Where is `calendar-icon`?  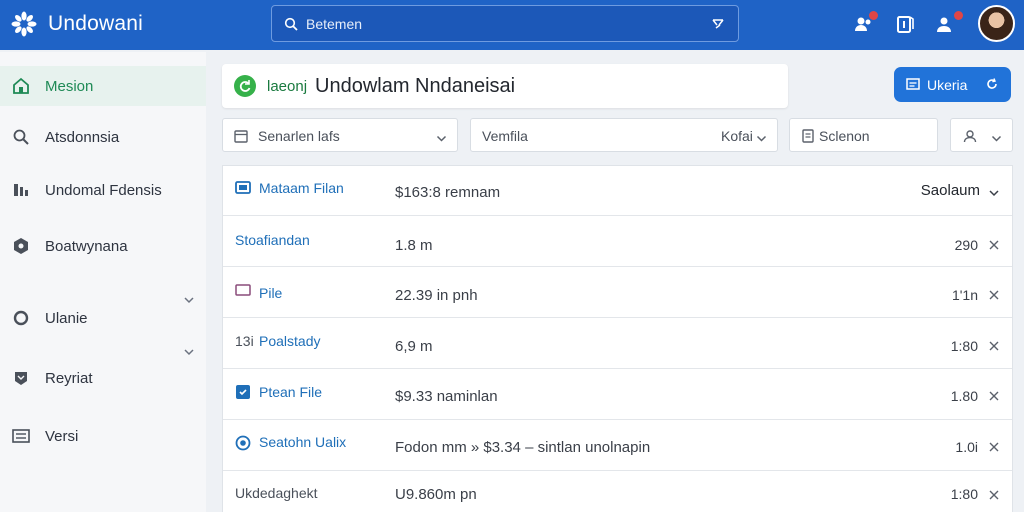 calendar-icon is located at coordinates (241, 136).